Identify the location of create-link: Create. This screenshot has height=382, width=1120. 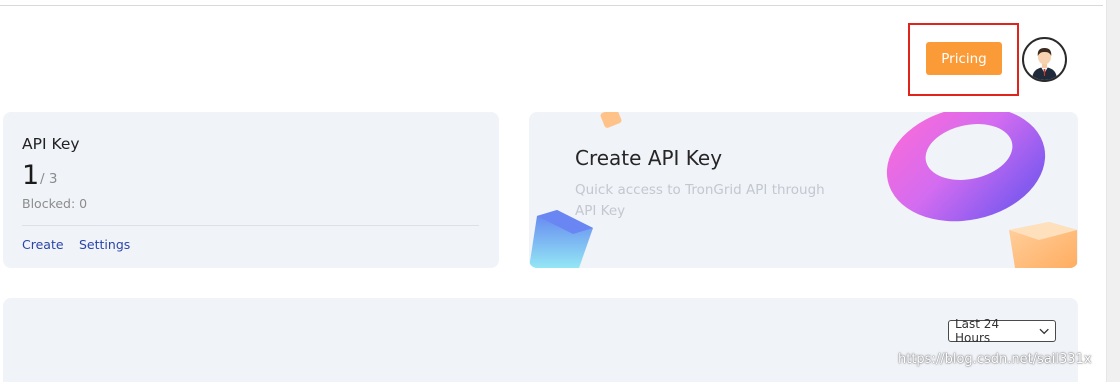
(43, 244).